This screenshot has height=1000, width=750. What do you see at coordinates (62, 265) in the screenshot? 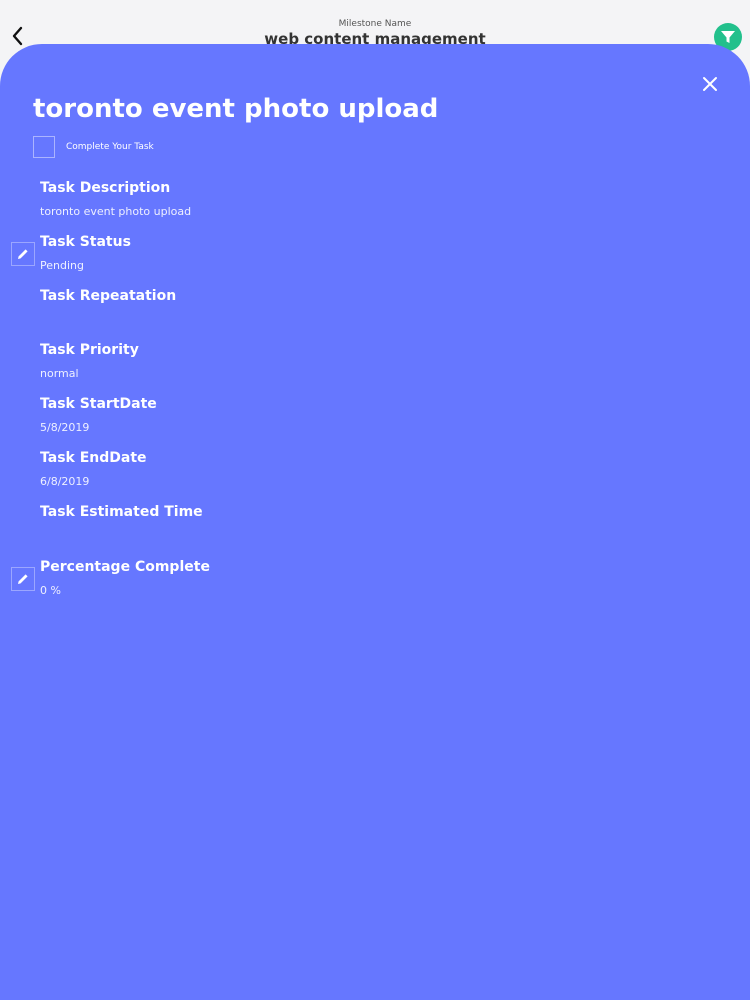
I see `task-status-value: Pending` at bounding box center [62, 265].